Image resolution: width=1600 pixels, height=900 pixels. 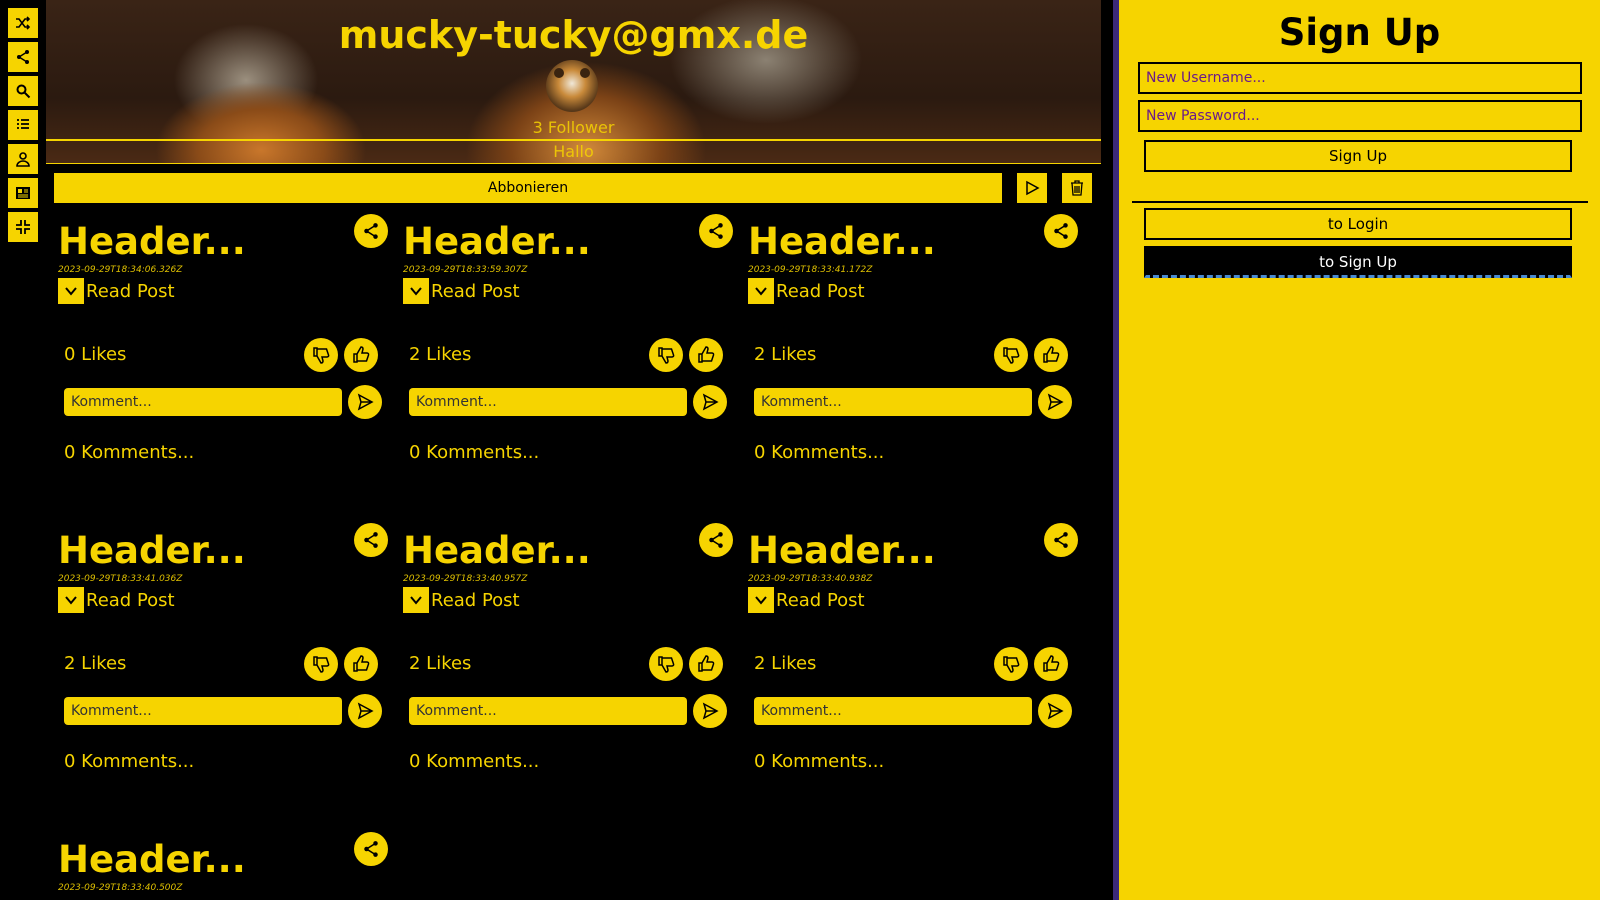 I want to click on list-button, so click(x=23, y=125).